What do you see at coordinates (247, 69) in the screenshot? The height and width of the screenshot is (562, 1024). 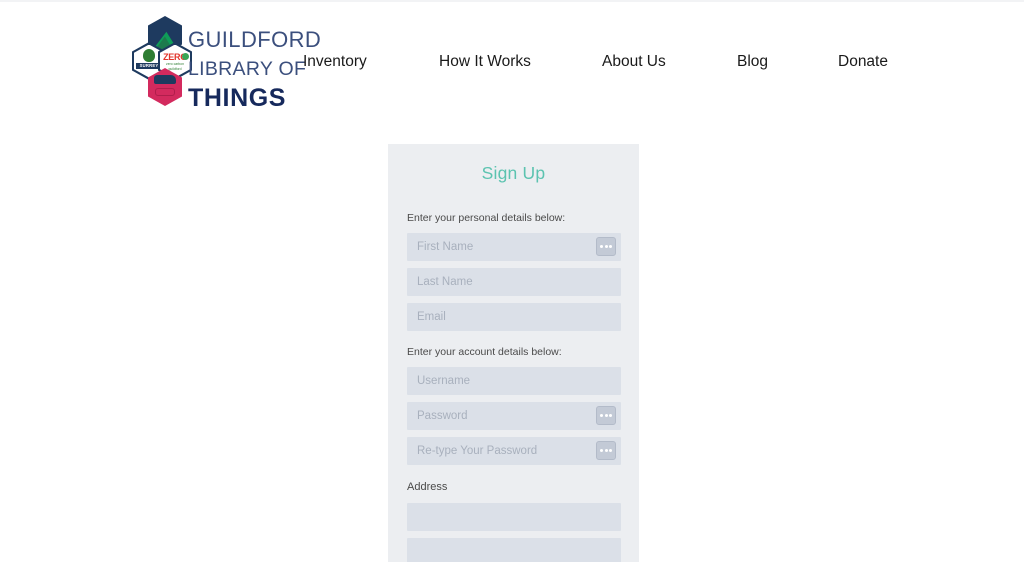 I see `logo-line-library-of: LIBRARY OF` at bounding box center [247, 69].